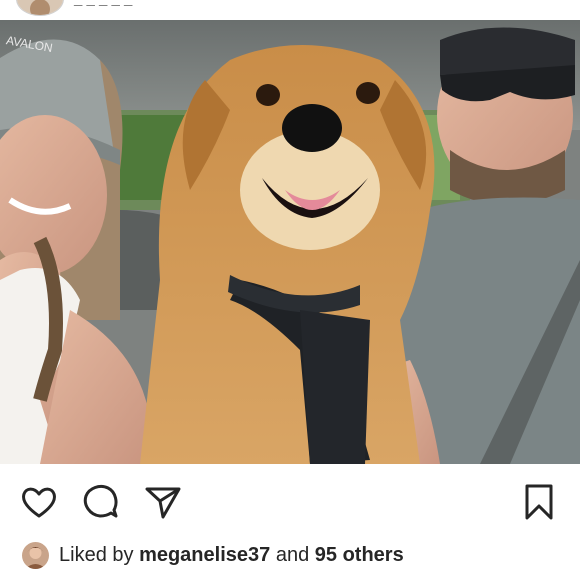 This screenshot has height=580, width=580. Describe the element at coordinates (359, 555) in the screenshot. I see `likes-others-count: 95 others` at that location.